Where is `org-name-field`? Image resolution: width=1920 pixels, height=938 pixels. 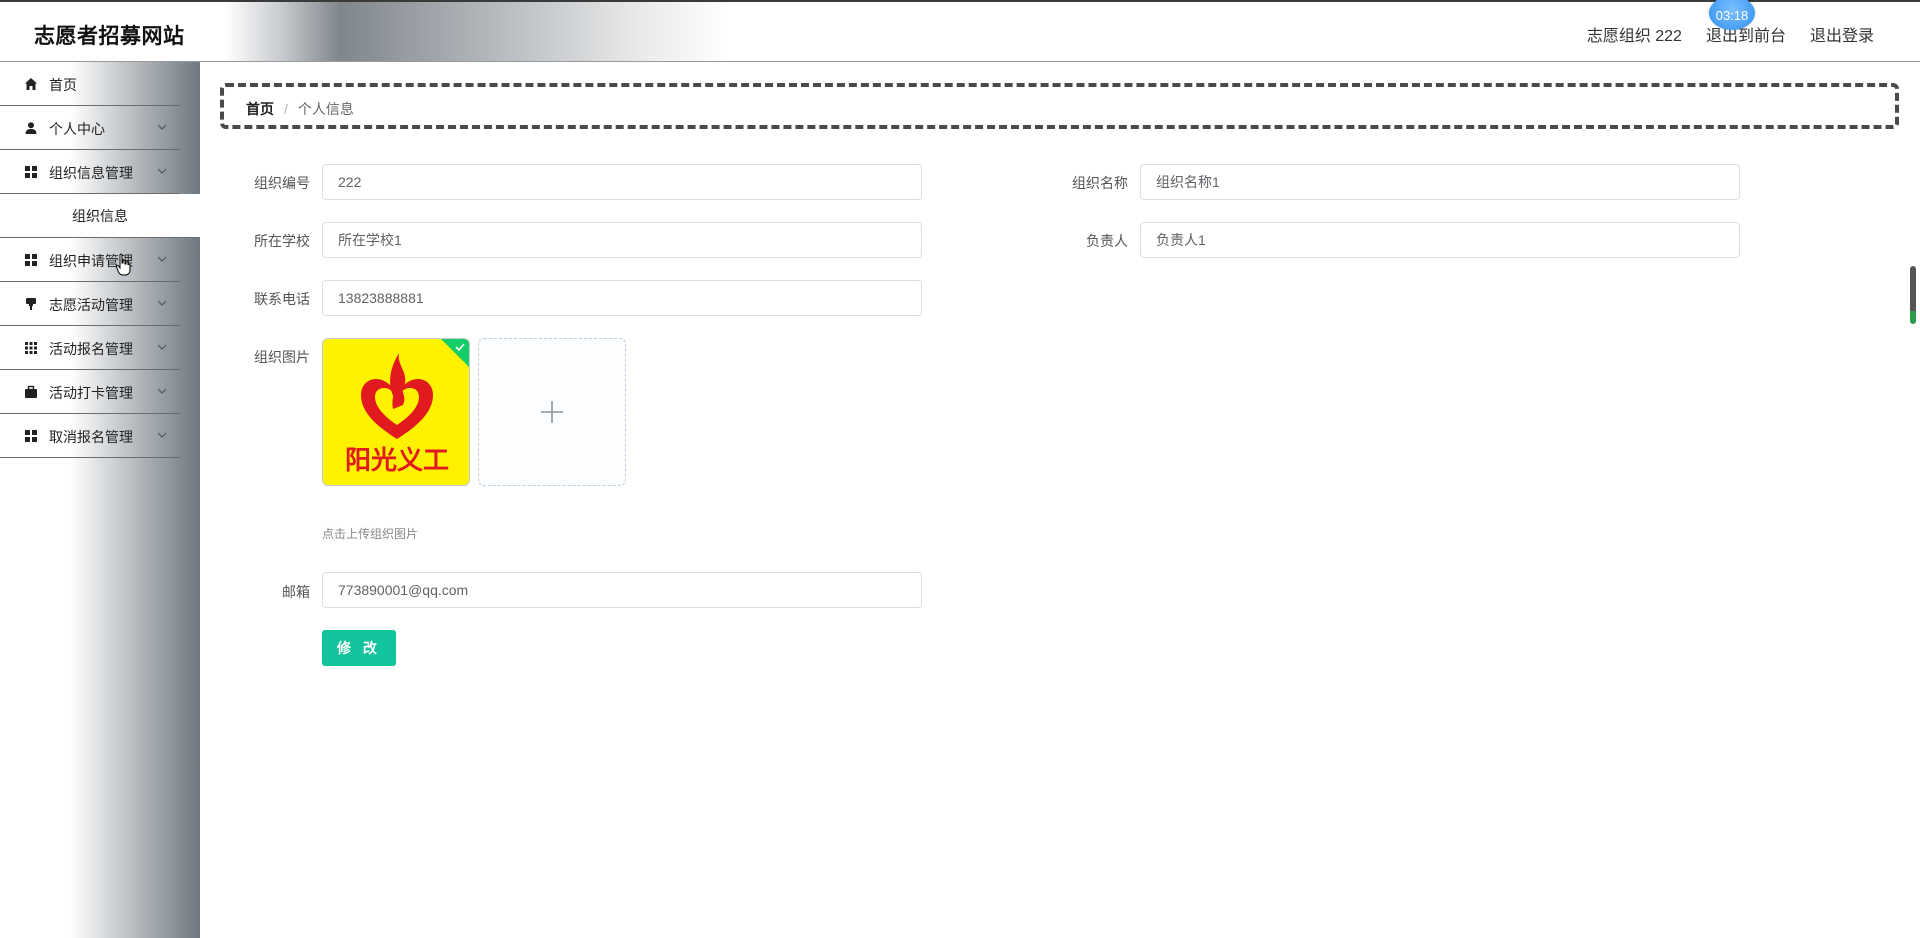
org-name-field is located at coordinates (1440, 182).